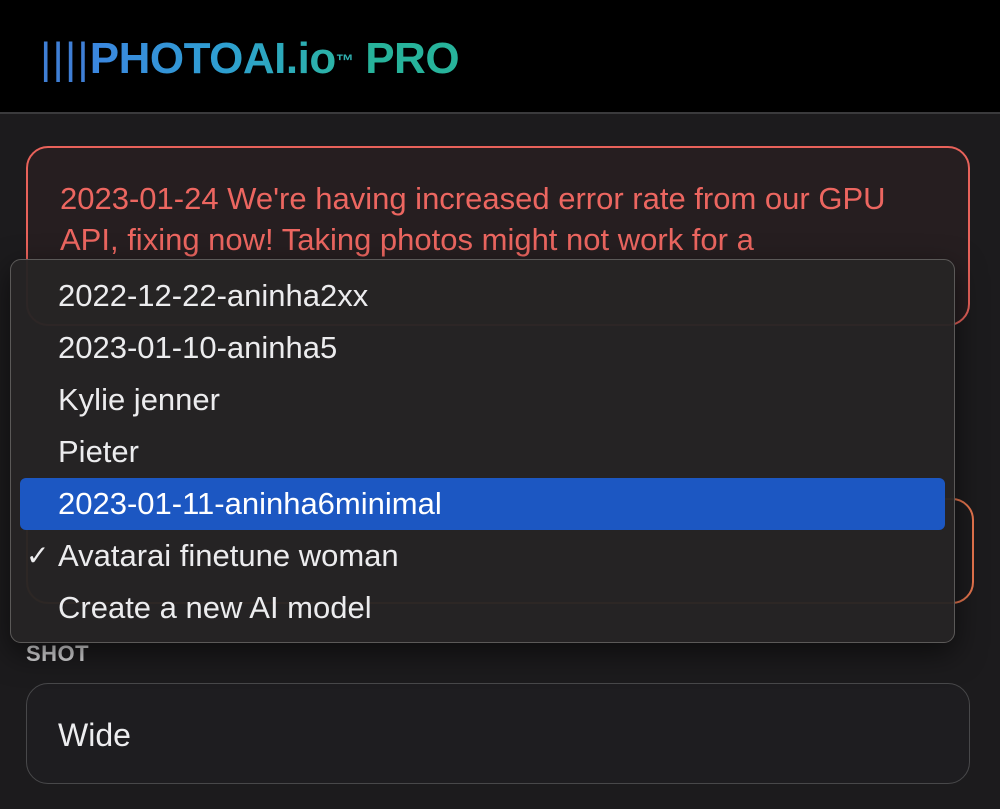 This screenshot has width=1000, height=809. What do you see at coordinates (139, 399) in the screenshot?
I see `menu-item-label: Kylie jenner` at bounding box center [139, 399].